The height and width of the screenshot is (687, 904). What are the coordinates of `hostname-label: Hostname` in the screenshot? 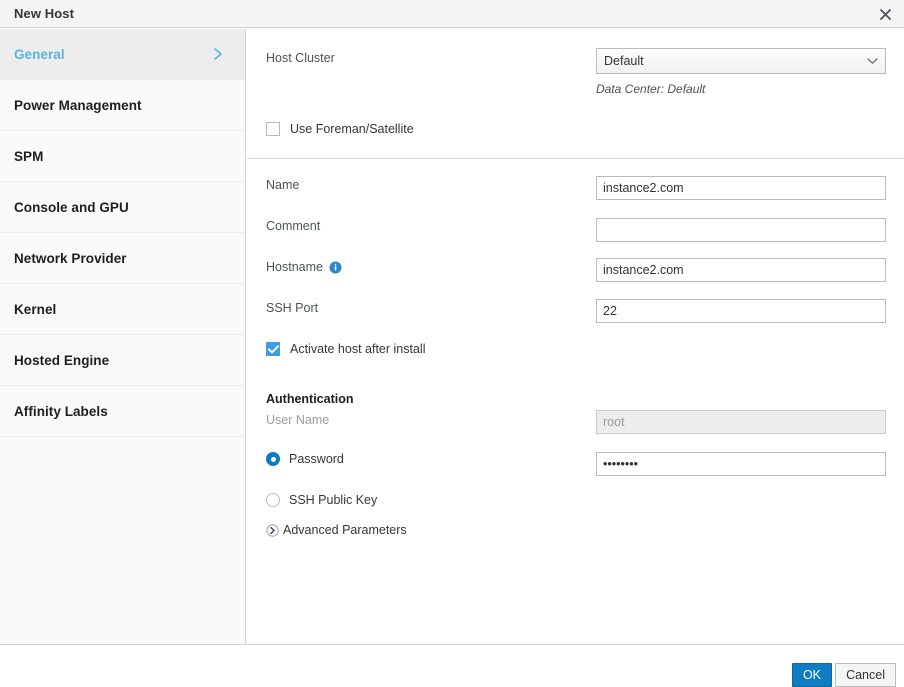 It's located at (294, 267).